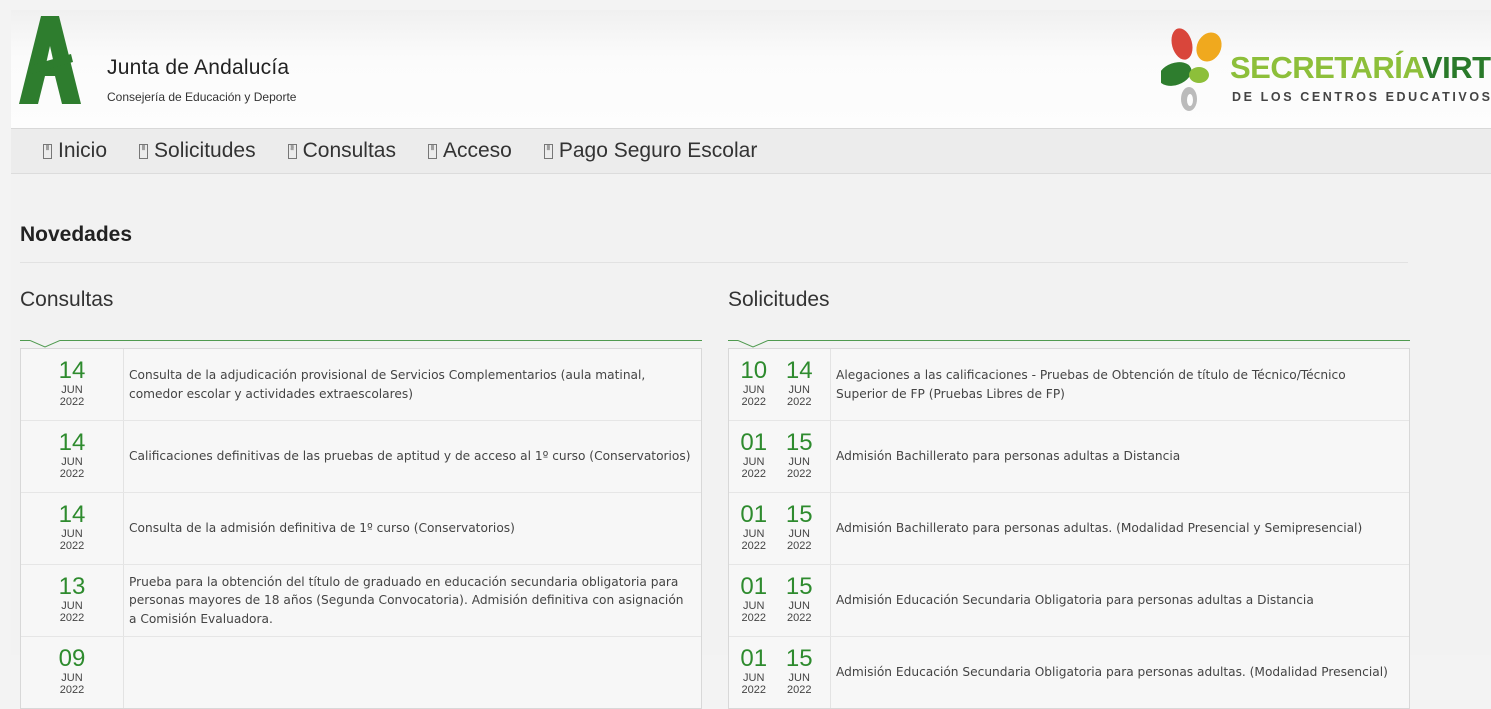  What do you see at coordinates (341, 151) in the screenshot?
I see `nav-item-consultas: ▒ Consultas` at bounding box center [341, 151].